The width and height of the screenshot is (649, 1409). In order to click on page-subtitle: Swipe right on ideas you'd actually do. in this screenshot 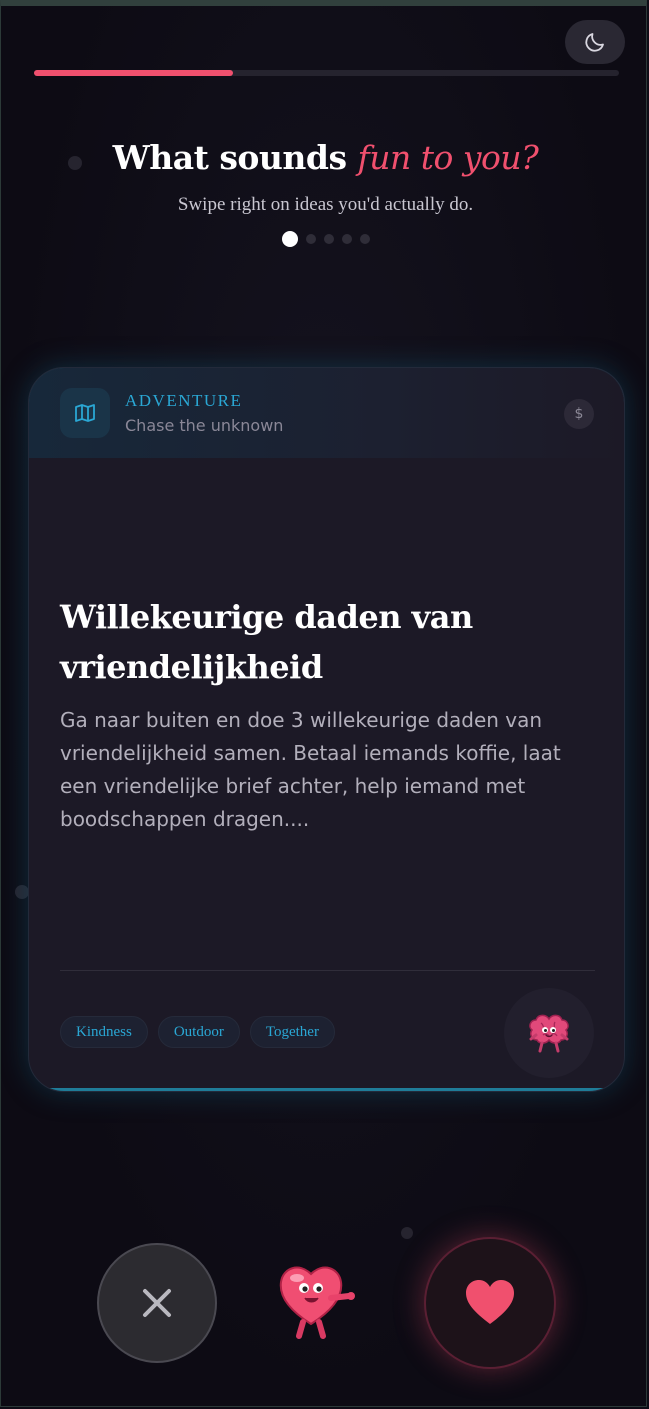, I will do `click(325, 204)`.